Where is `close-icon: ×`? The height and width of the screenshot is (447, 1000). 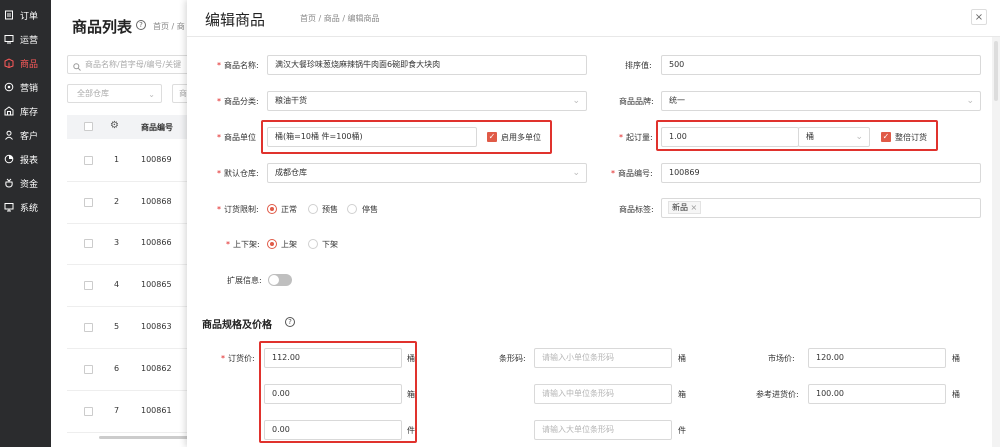 close-icon: × is located at coordinates (979, 17).